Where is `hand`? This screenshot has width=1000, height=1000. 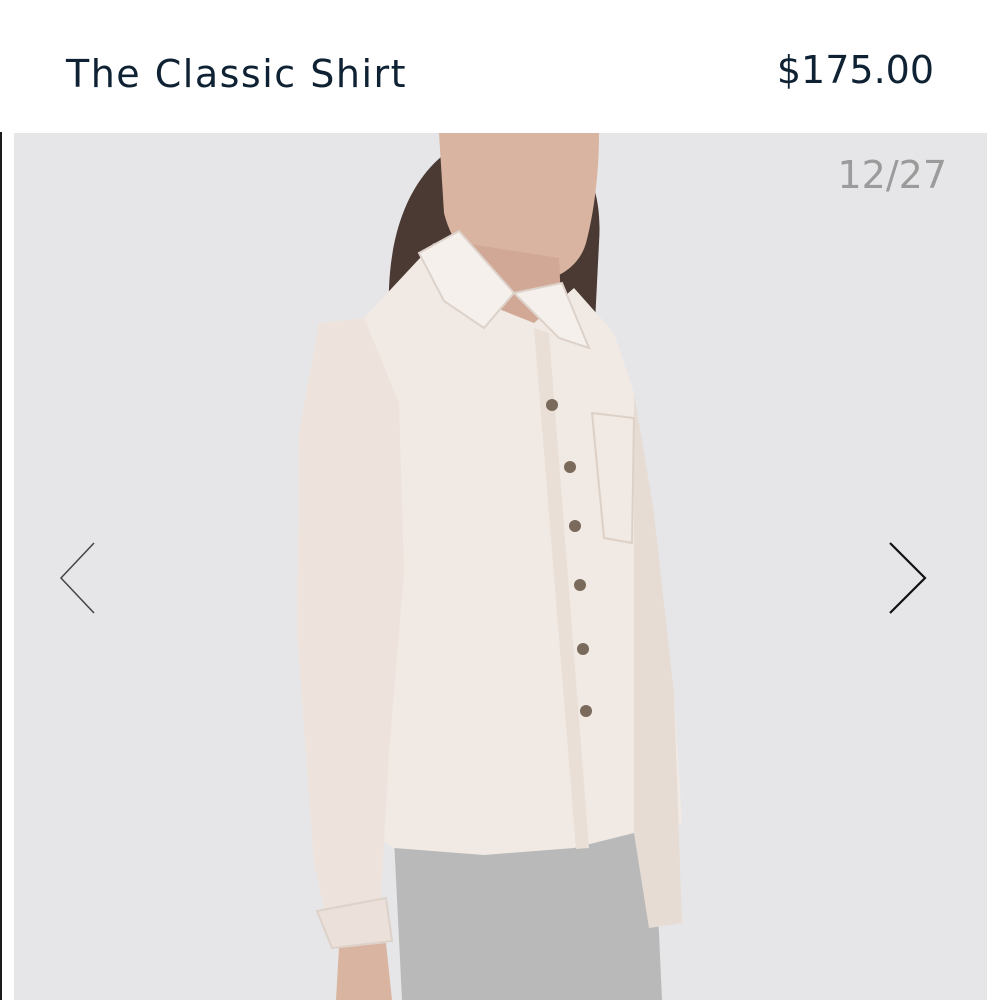
hand is located at coordinates (364, 971).